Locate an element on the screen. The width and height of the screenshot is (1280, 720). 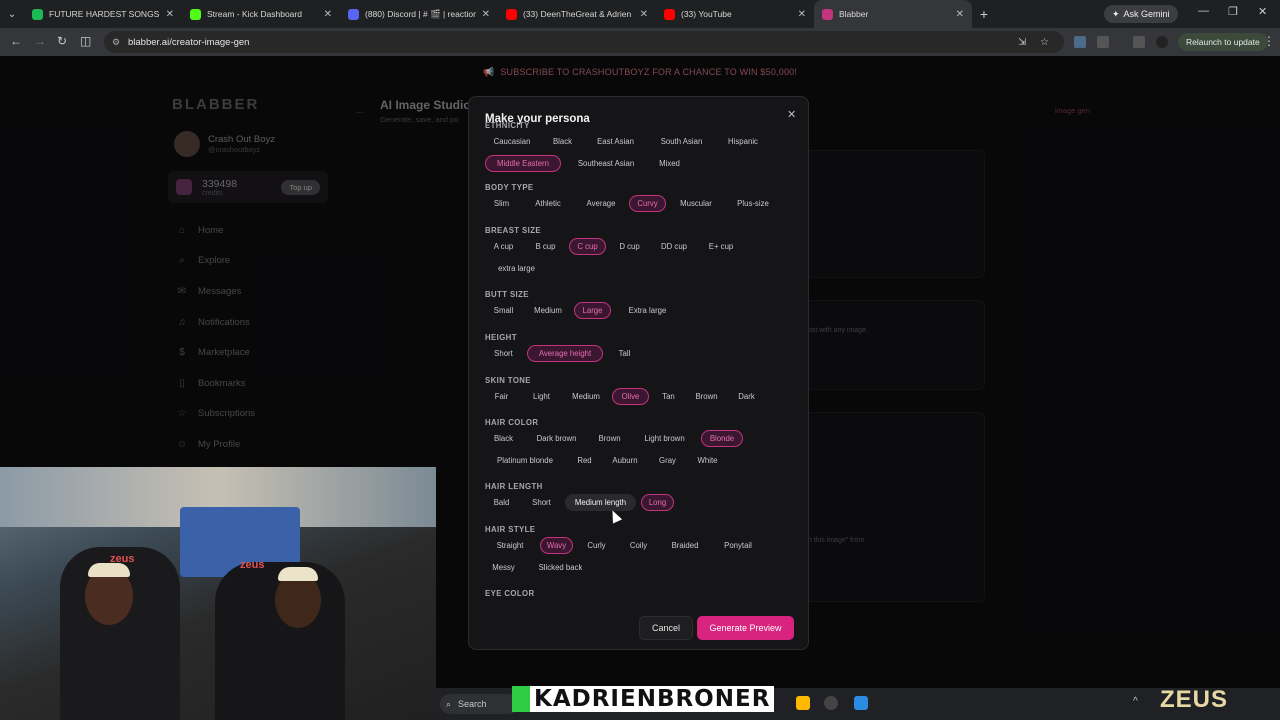
new-tab-button: + is located at coordinates (984, 14).